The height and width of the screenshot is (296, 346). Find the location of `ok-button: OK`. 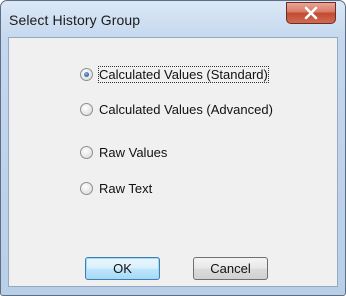

ok-button: OK is located at coordinates (122, 268).